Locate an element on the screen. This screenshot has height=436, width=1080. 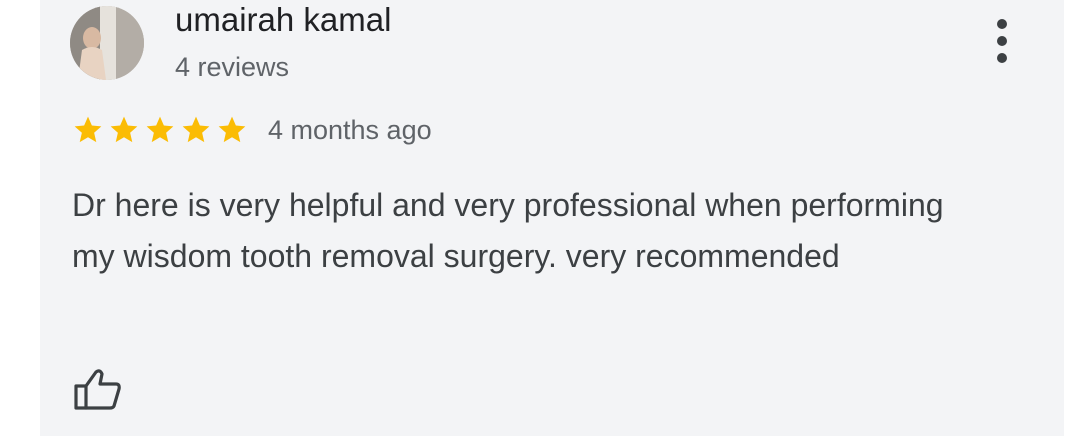
reviewer-review-count: 4 reviews is located at coordinates (232, 67).